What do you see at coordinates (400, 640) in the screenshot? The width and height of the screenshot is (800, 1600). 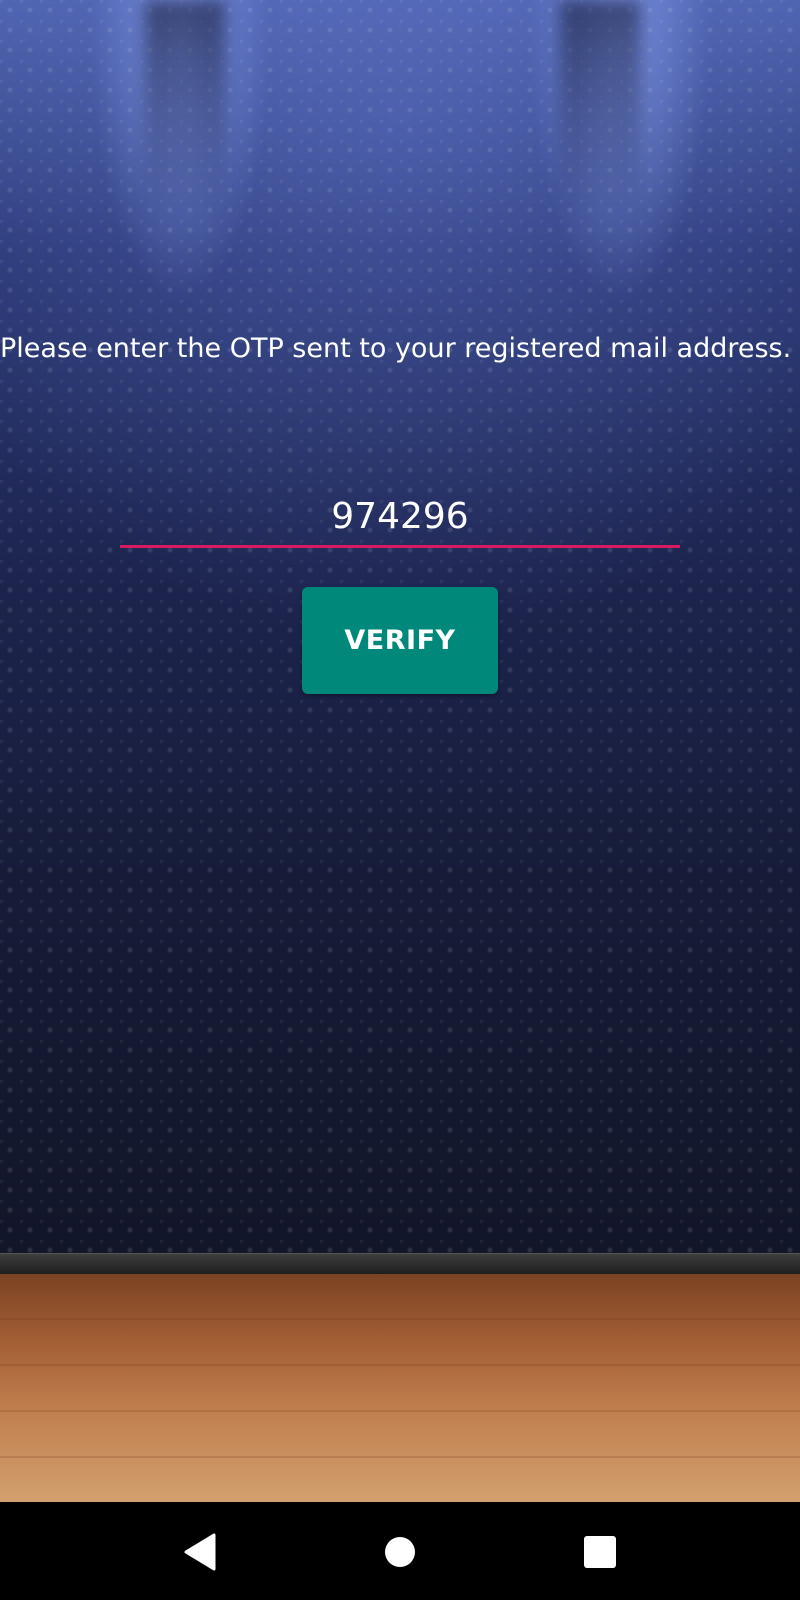 I see `verify-button: VERIFY` at bounding box center [400, 640].